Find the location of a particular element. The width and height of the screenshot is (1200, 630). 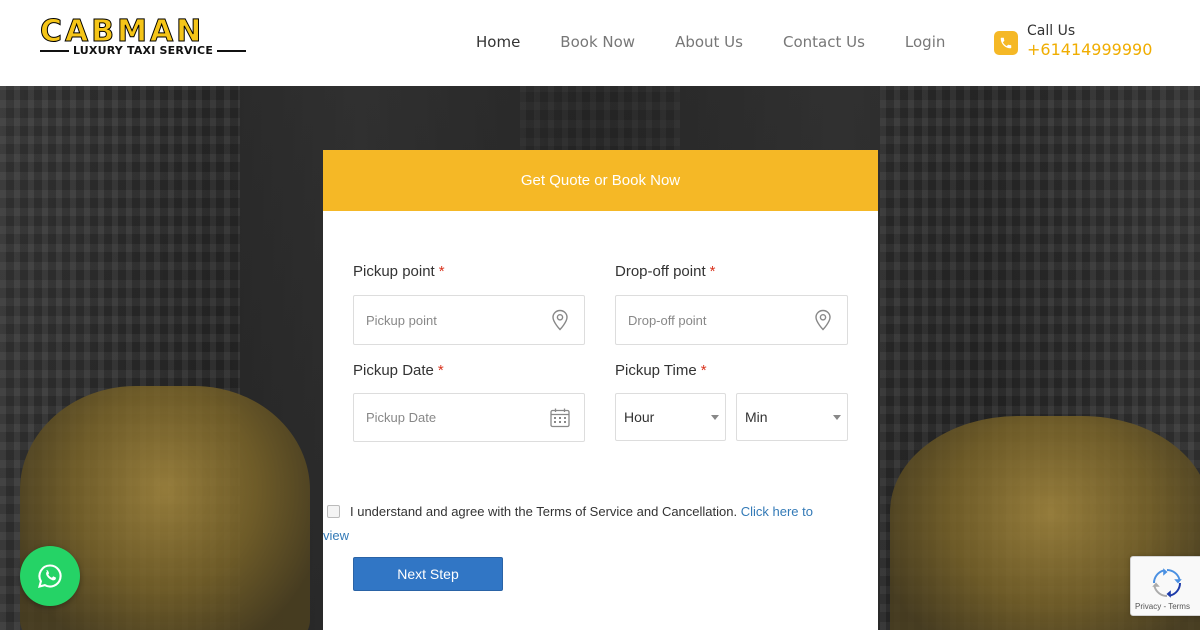

form-title: Get Quote or Book Now is located at coordinates (600, 180).